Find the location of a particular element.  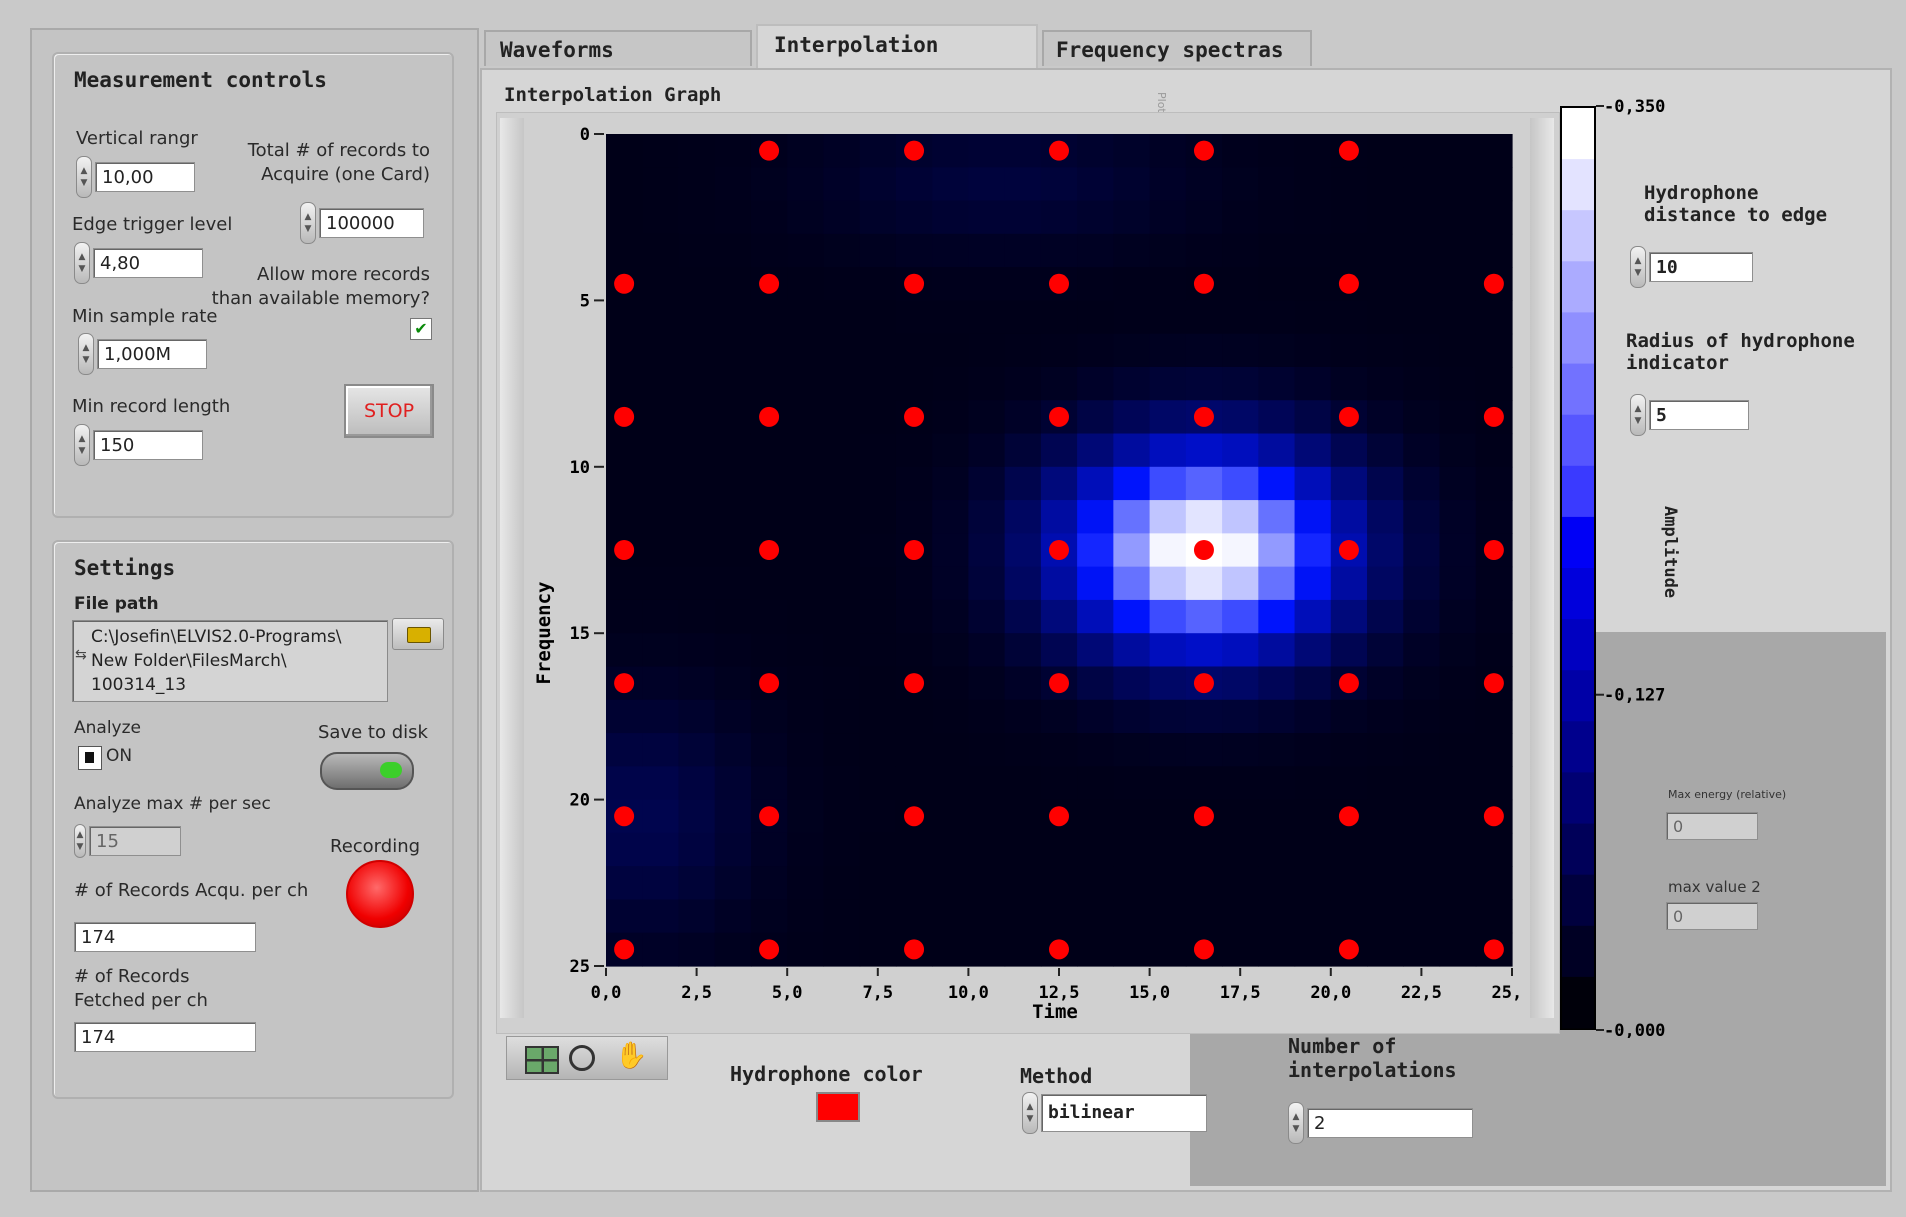

analyze-max-spinner: ▲ ▼ is located at coordinates (80, 841).